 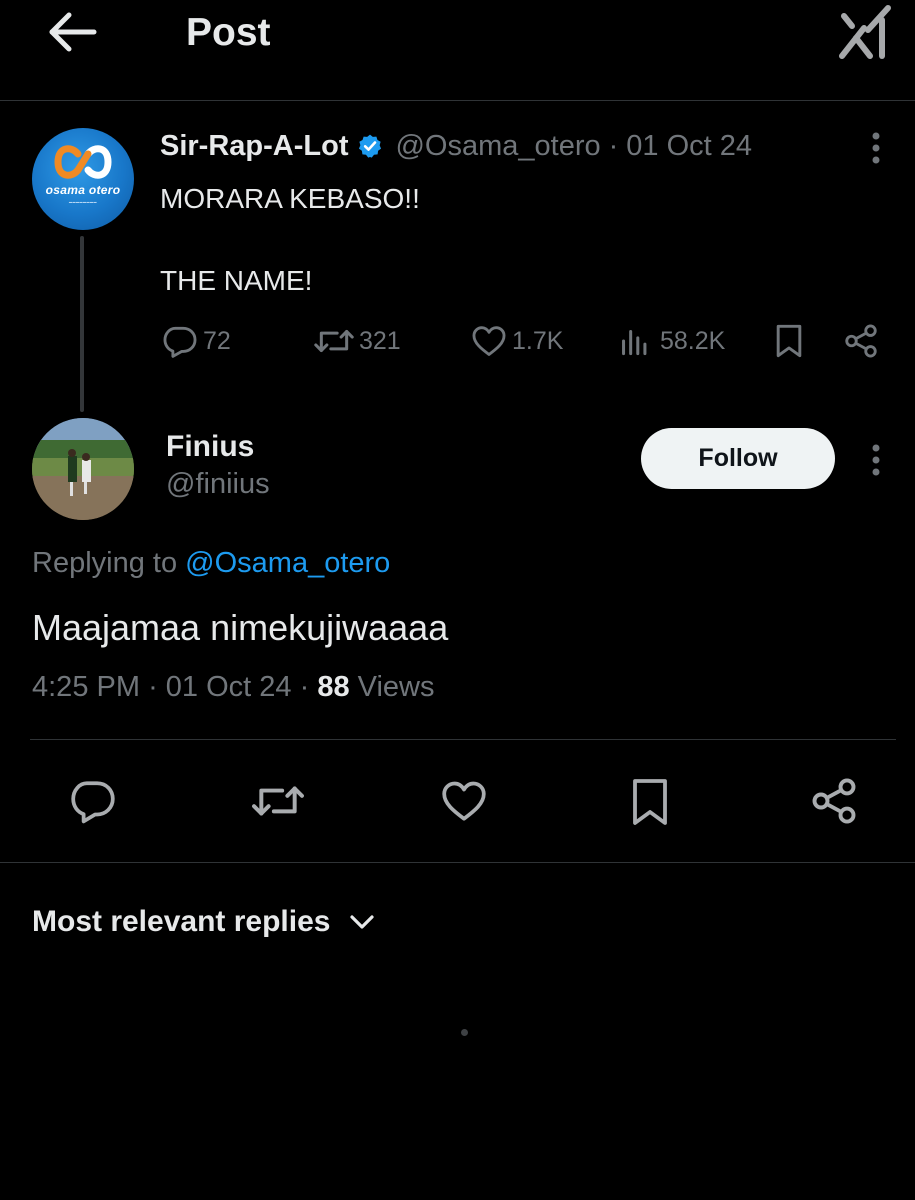 I want to click on back-button, so click(x=74, y=32).